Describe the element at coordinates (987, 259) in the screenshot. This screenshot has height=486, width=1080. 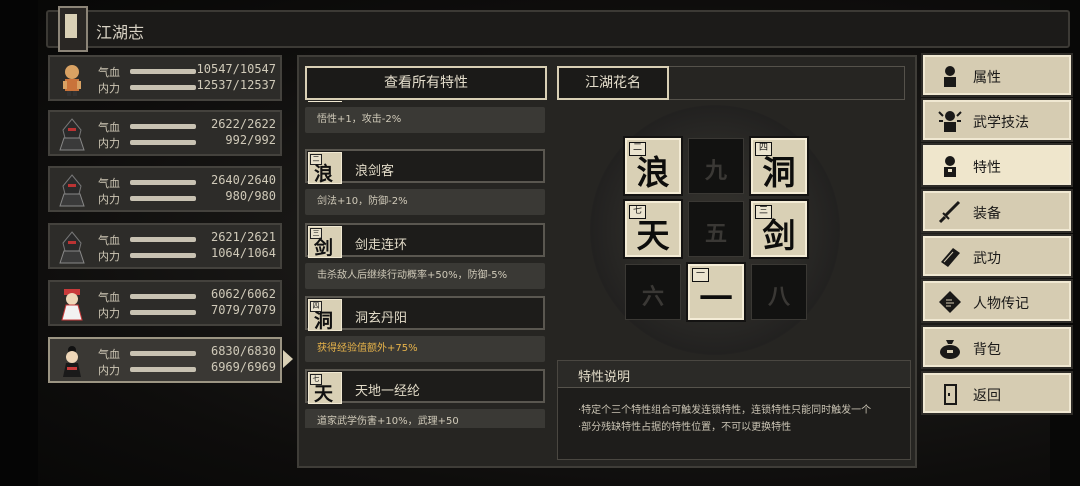
I see `menu-label: 武功` at that location.